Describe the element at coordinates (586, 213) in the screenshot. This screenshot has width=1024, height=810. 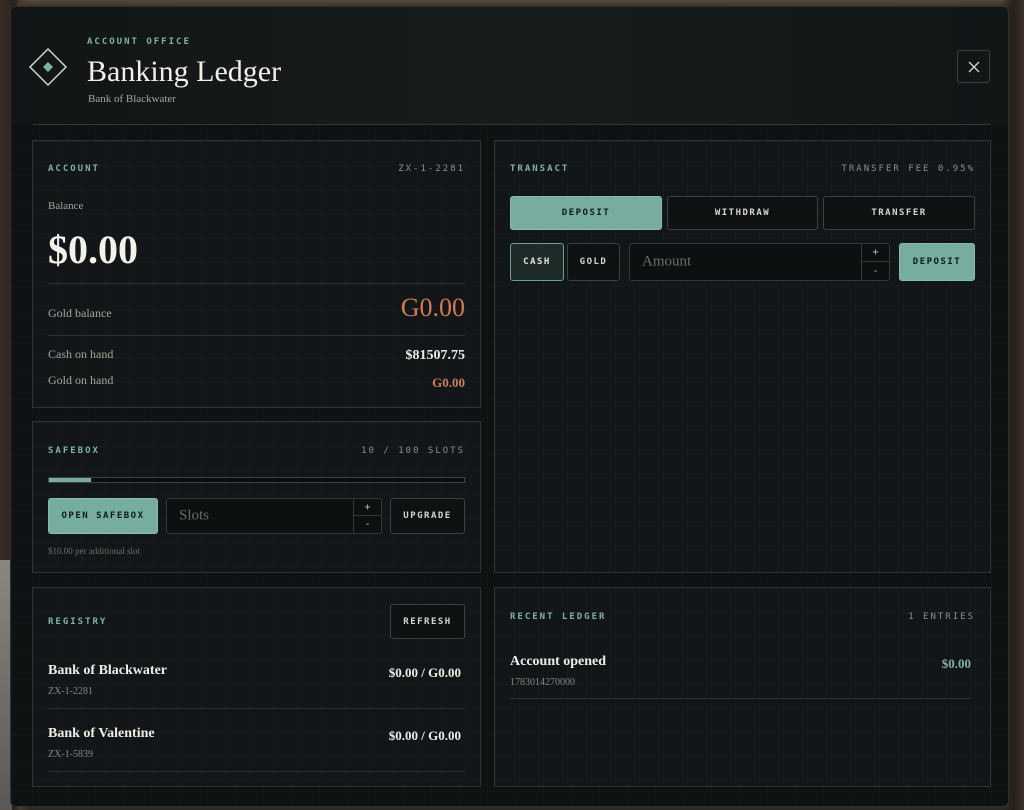
I see `tab-deposit: DEPOSIT` at that location.